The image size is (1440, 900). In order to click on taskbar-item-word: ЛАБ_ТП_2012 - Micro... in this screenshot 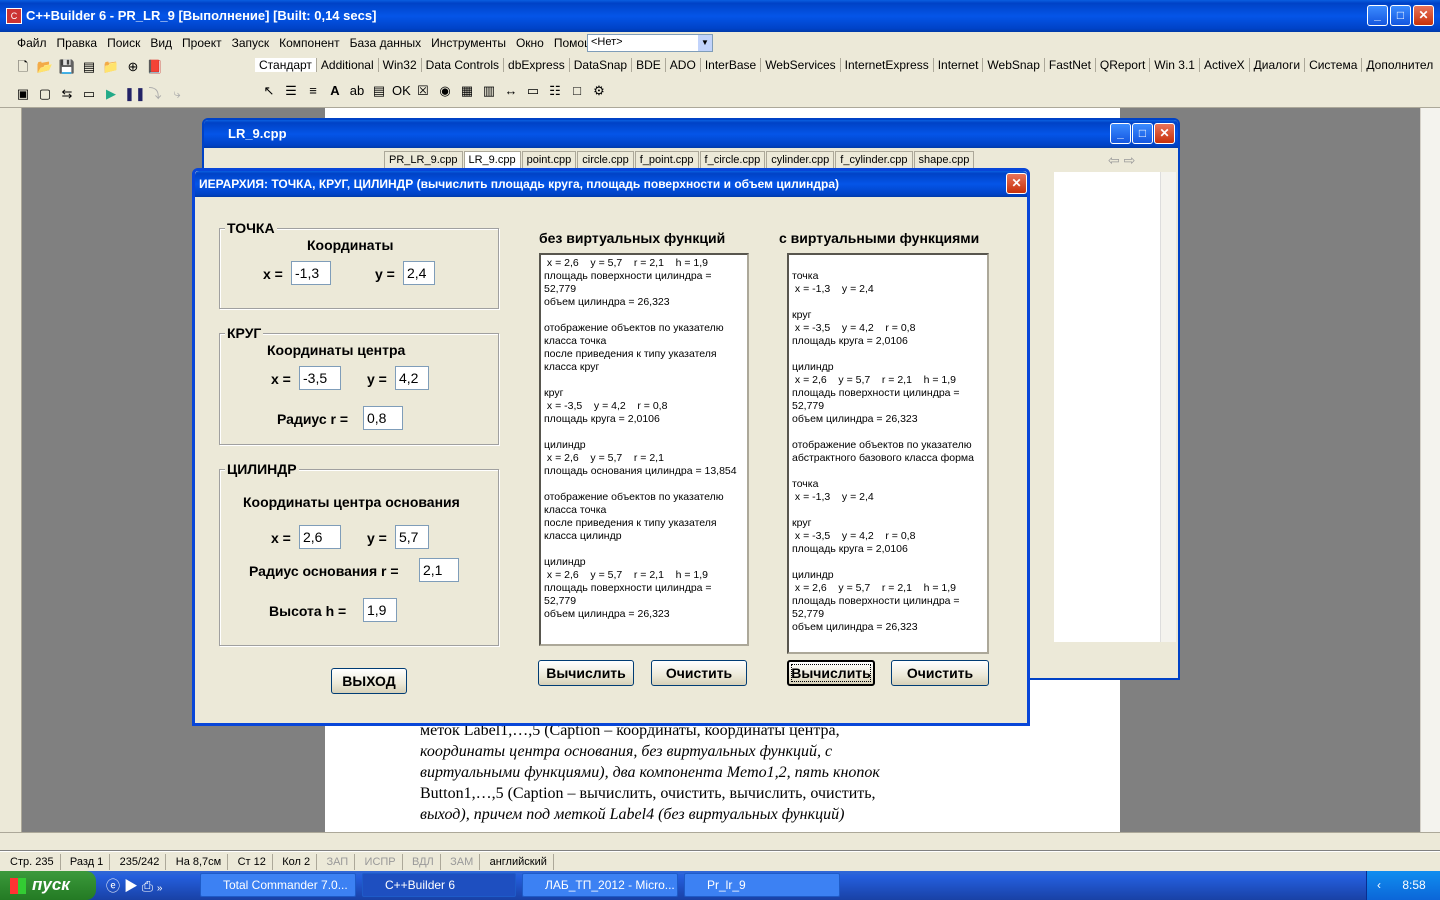, I will do `click(600, 885)`.